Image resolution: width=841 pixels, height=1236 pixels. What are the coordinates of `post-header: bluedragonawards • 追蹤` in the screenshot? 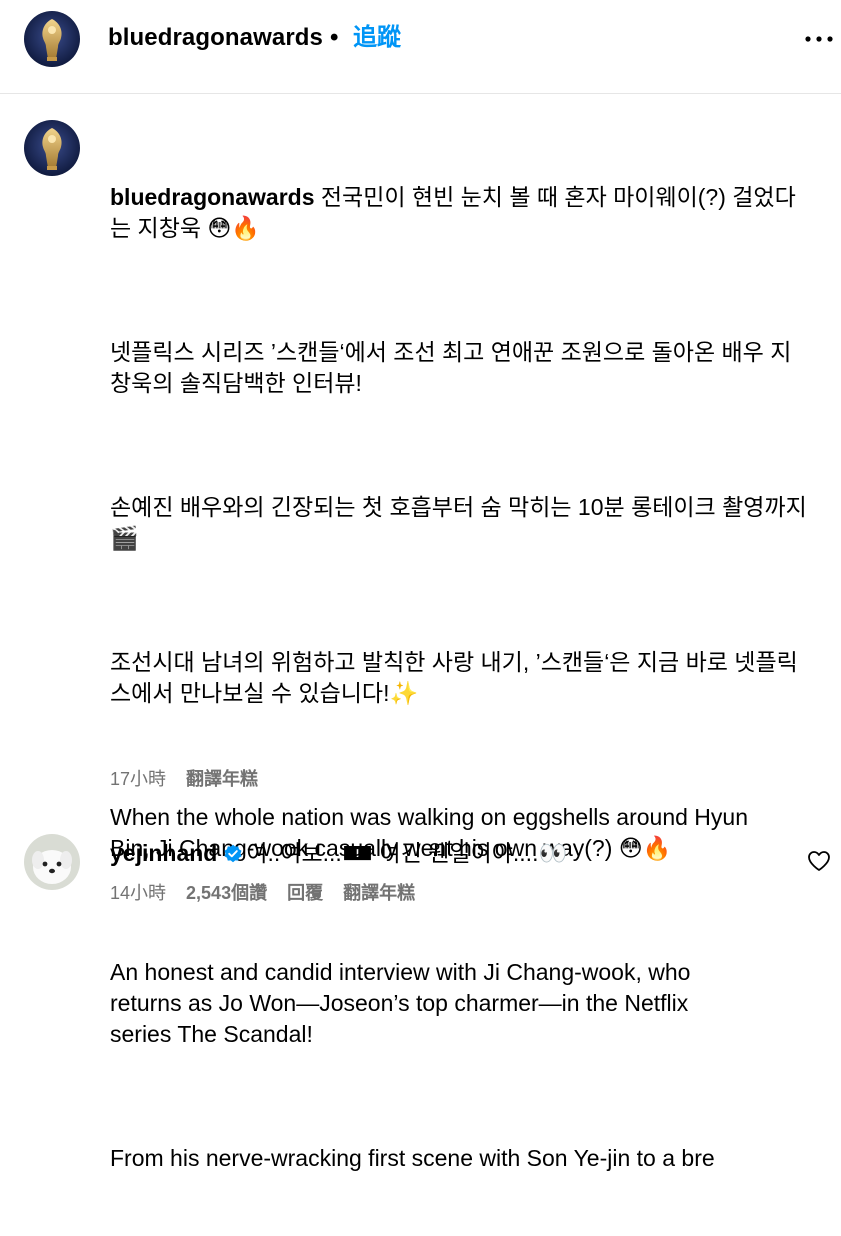 It's located at (420, 47).